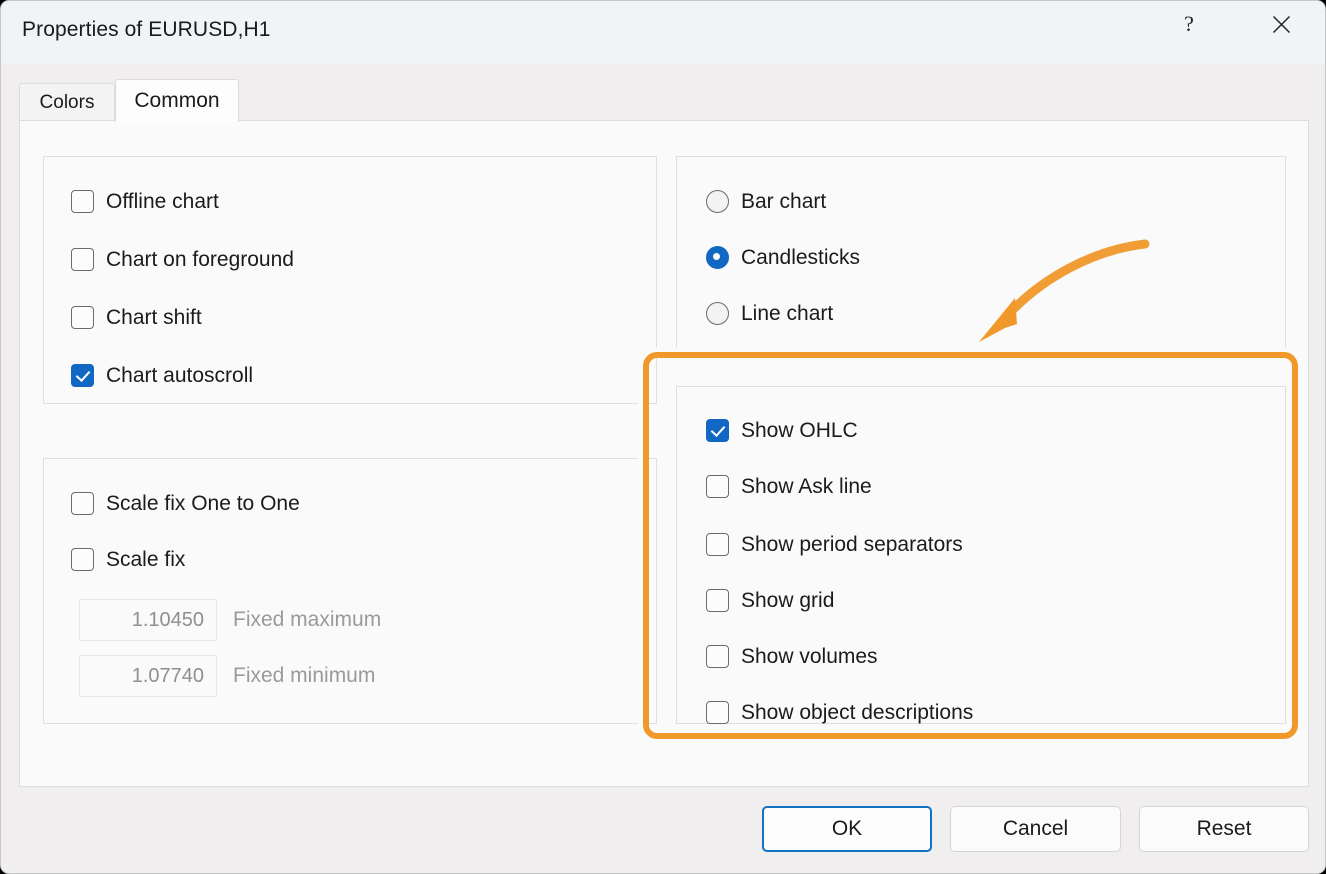 The width and height of the screenshot is (1326, 874). I want to click on title-bar: Properties of EURUSD,H1 ?, so click(663, 32).